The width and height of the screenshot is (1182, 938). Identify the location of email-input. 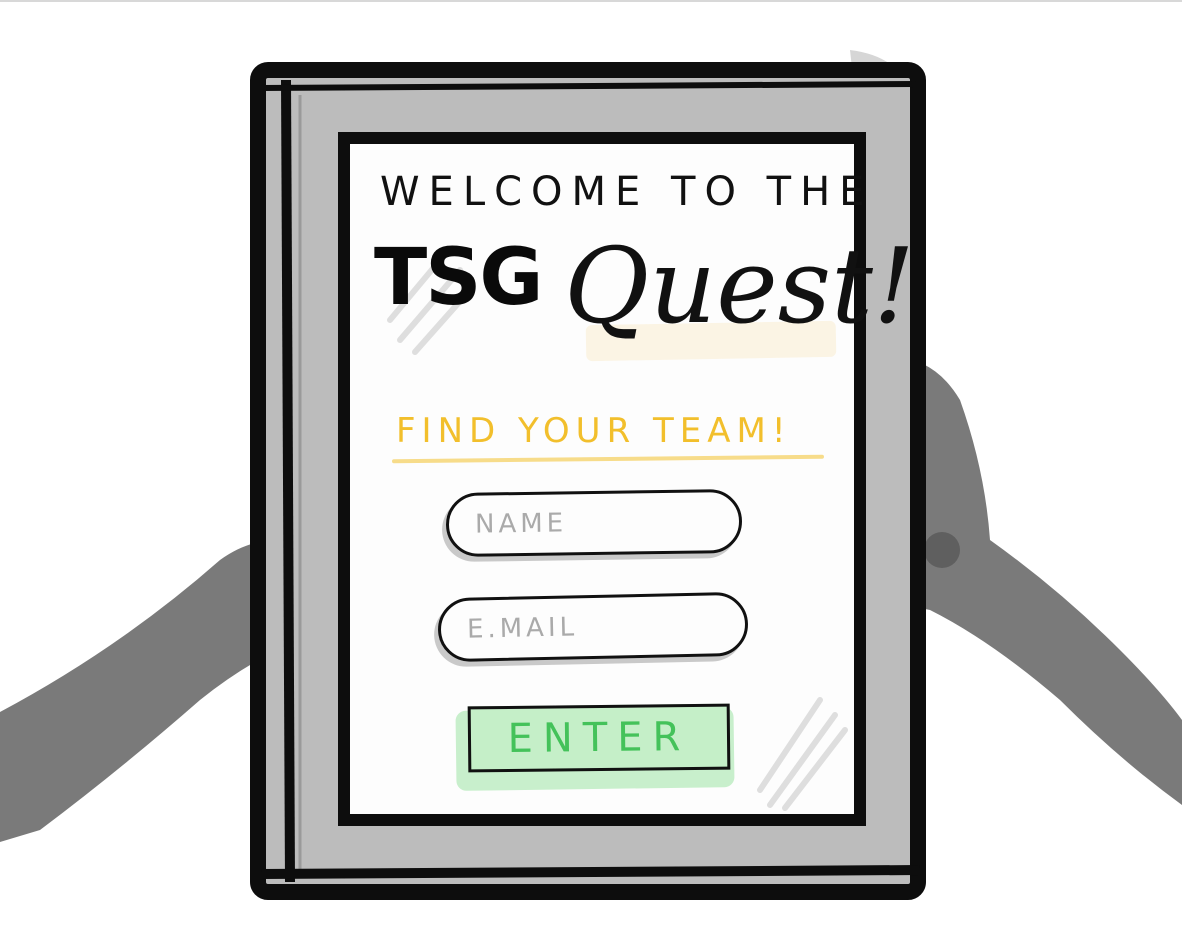
(593, 627).